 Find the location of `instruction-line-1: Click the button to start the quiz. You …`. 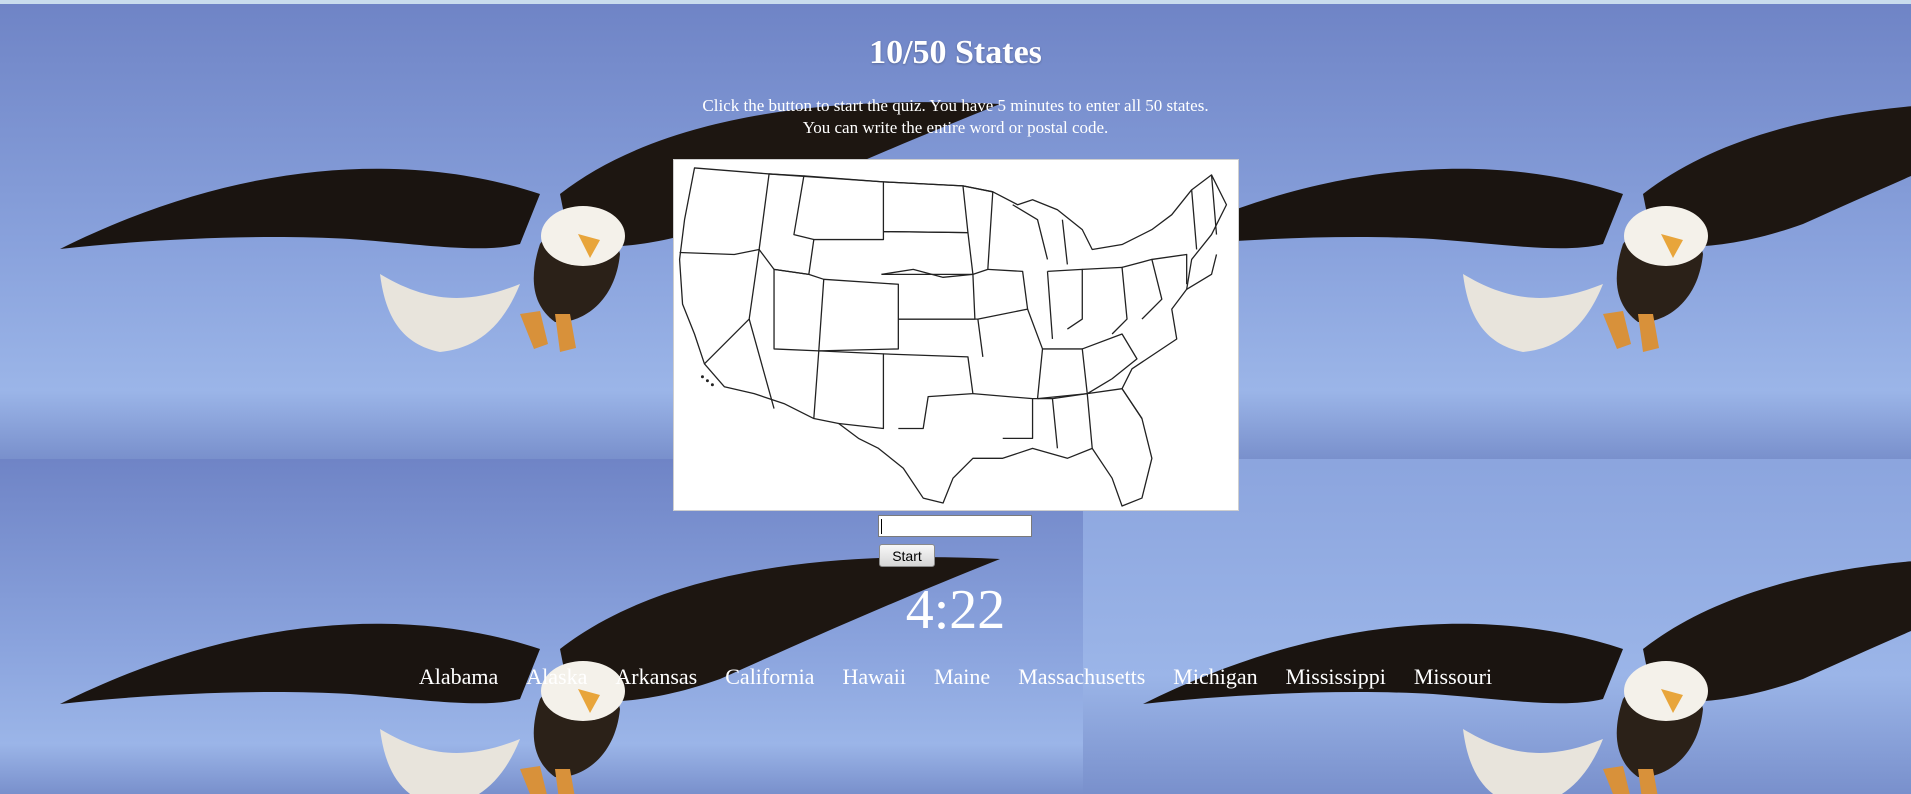

instruction-line-1: Click the button to start the quiz. You … is located at coordinates (955, 105).